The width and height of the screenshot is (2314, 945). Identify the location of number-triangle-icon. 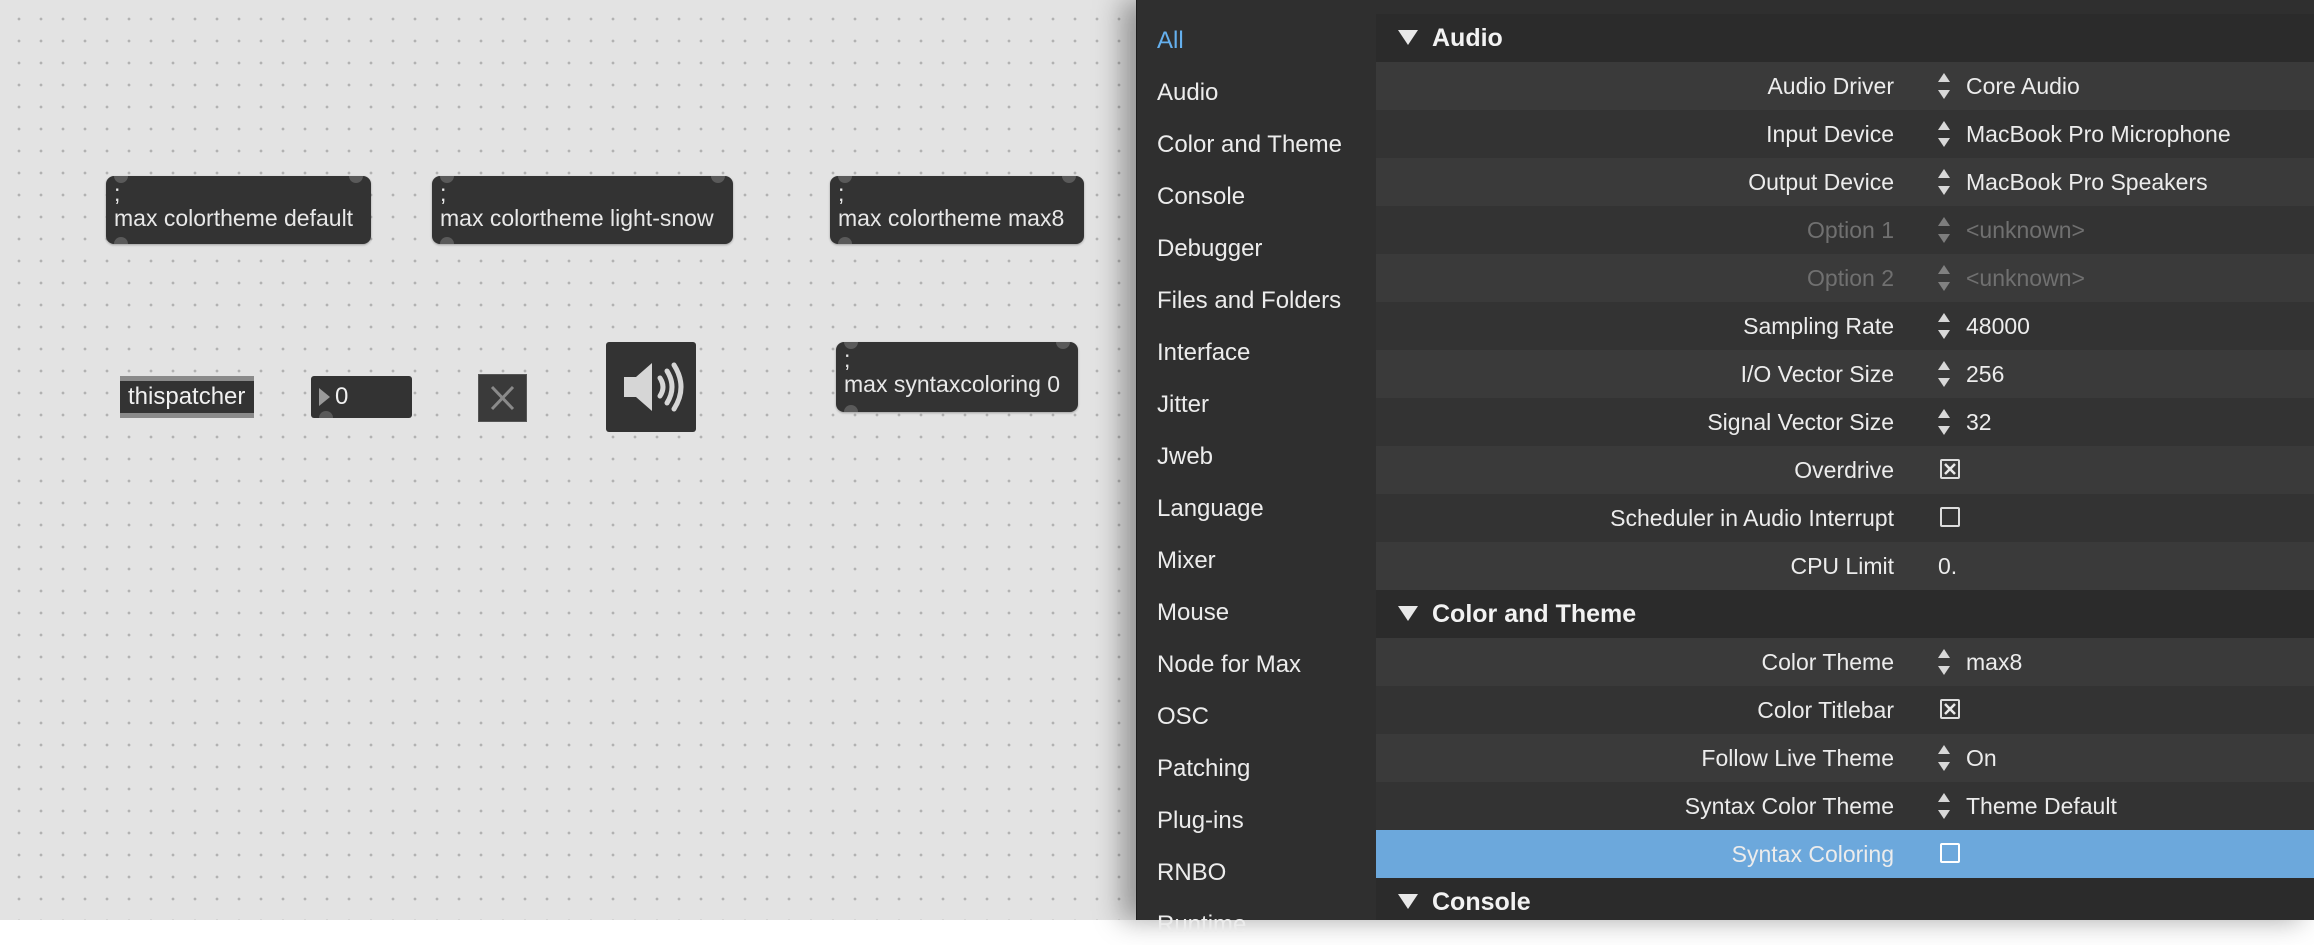
(324, 397).